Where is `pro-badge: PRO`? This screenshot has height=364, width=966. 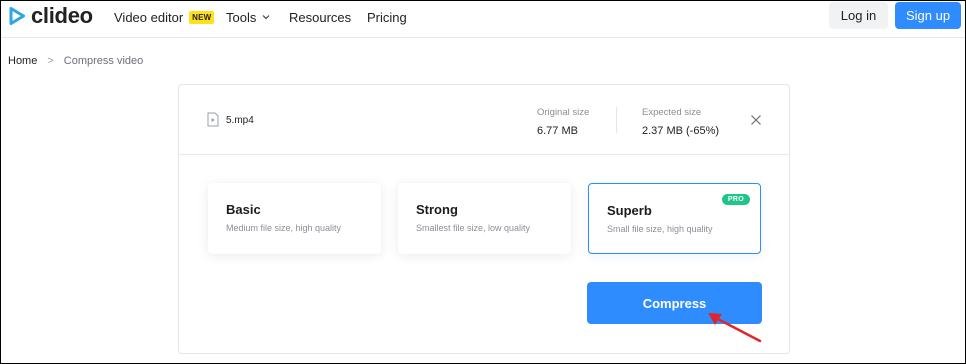 pro-badge: PRO is located at coordinates (735, 199).